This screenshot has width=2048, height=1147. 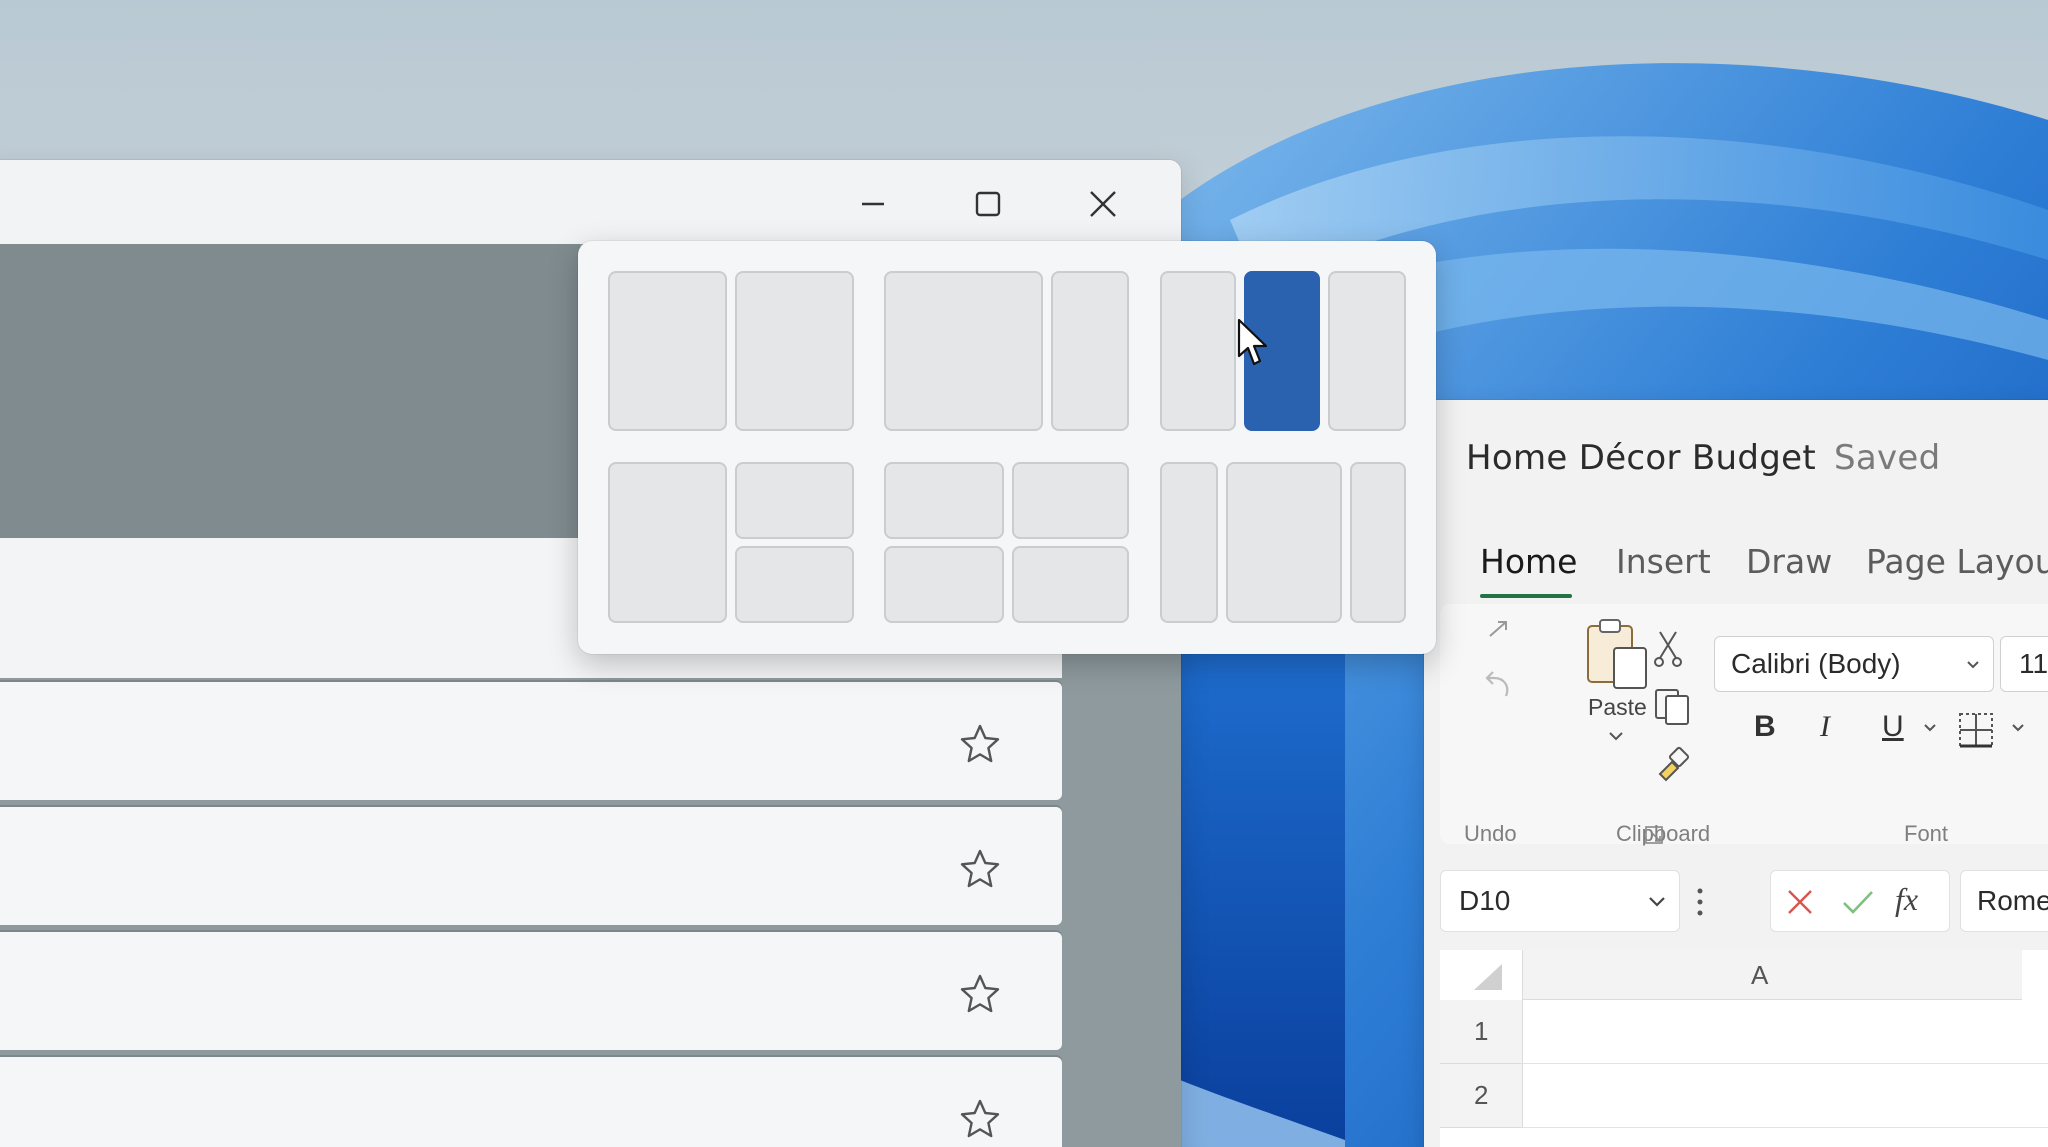 I want to click on cut-icon, so click(x=1668, y=648).